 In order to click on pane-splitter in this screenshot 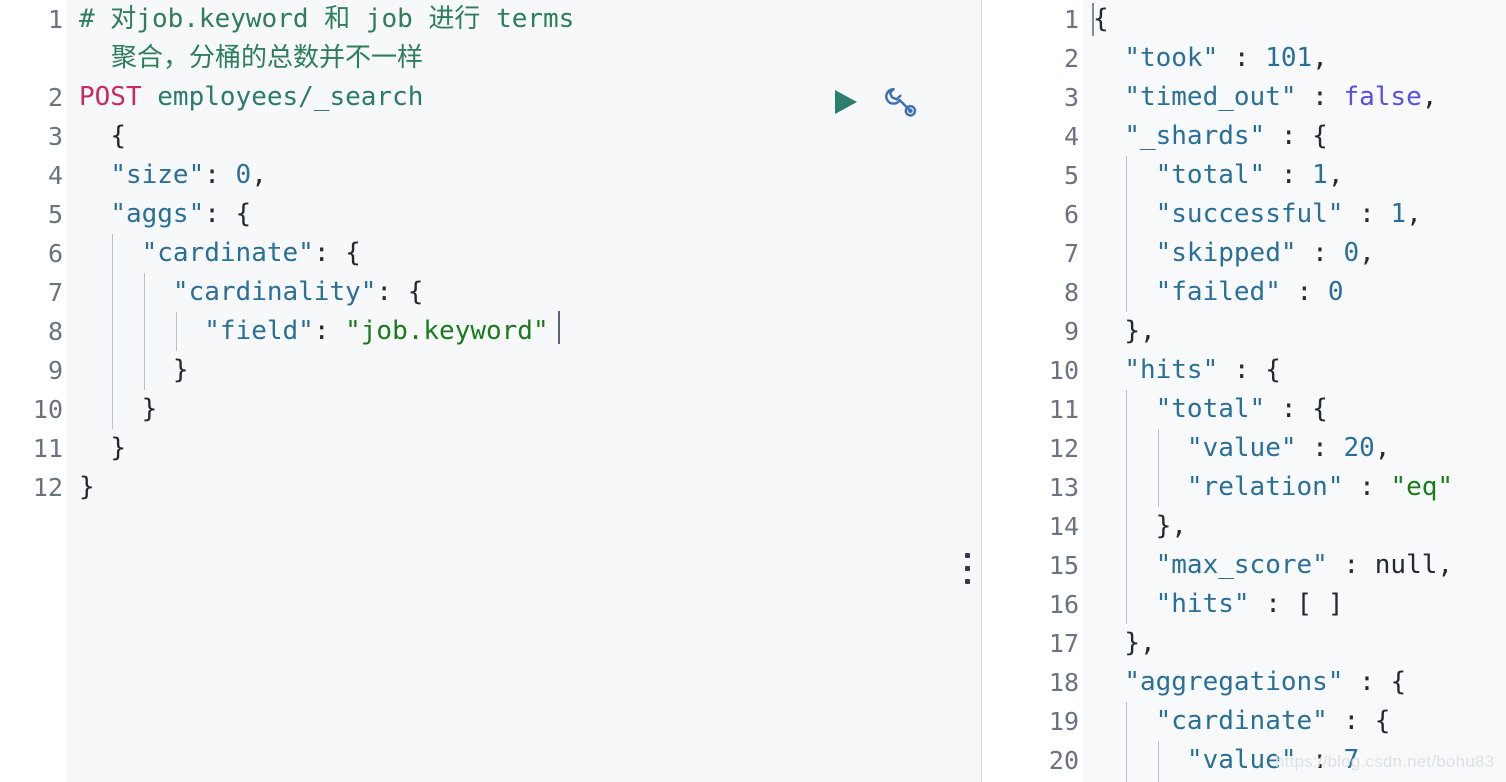, I will do `click(968, 391)`.